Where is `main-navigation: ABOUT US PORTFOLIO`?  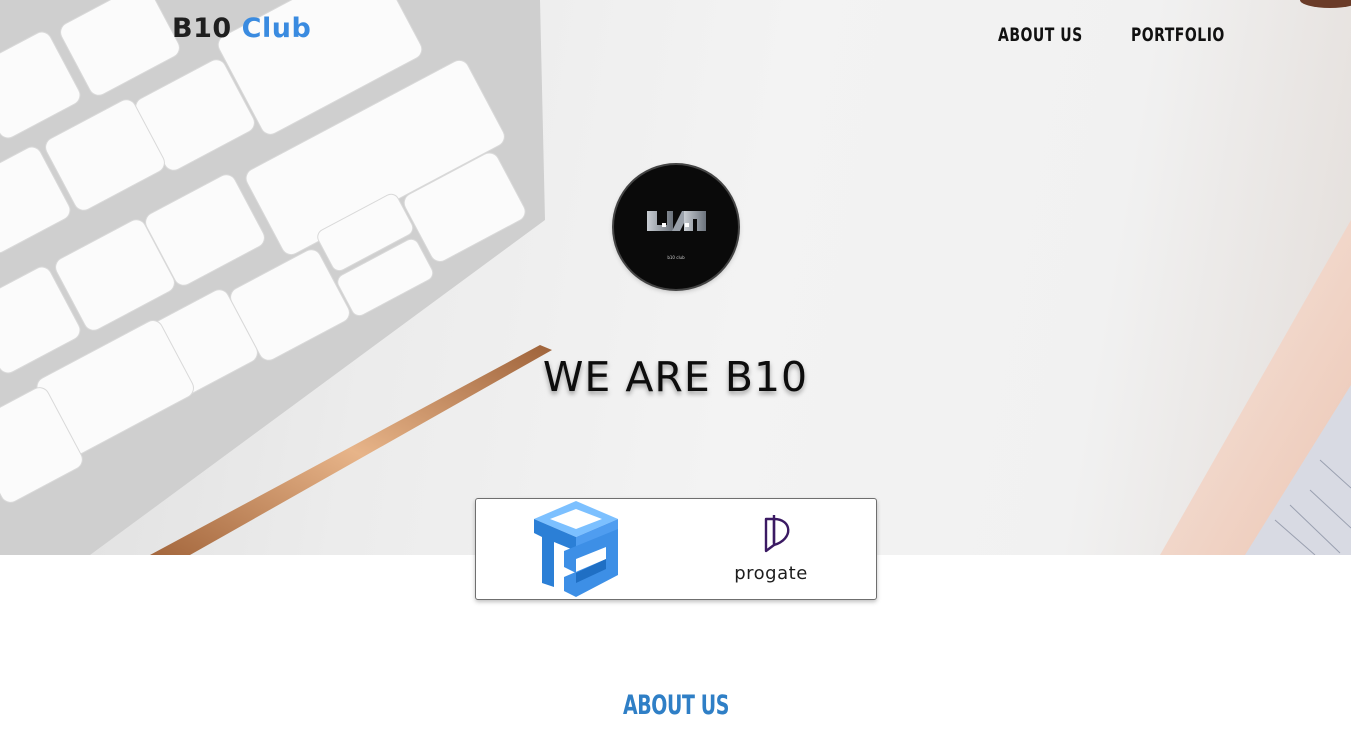 main-navigation: ABOUT US PORTFOLIO is located at coordinates (1122, 35).